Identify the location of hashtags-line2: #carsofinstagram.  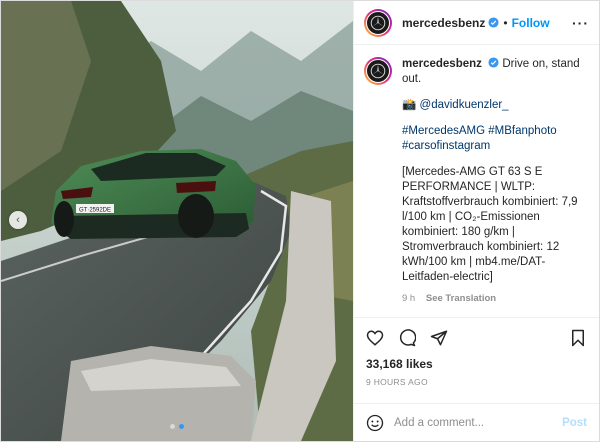
(495, 146).